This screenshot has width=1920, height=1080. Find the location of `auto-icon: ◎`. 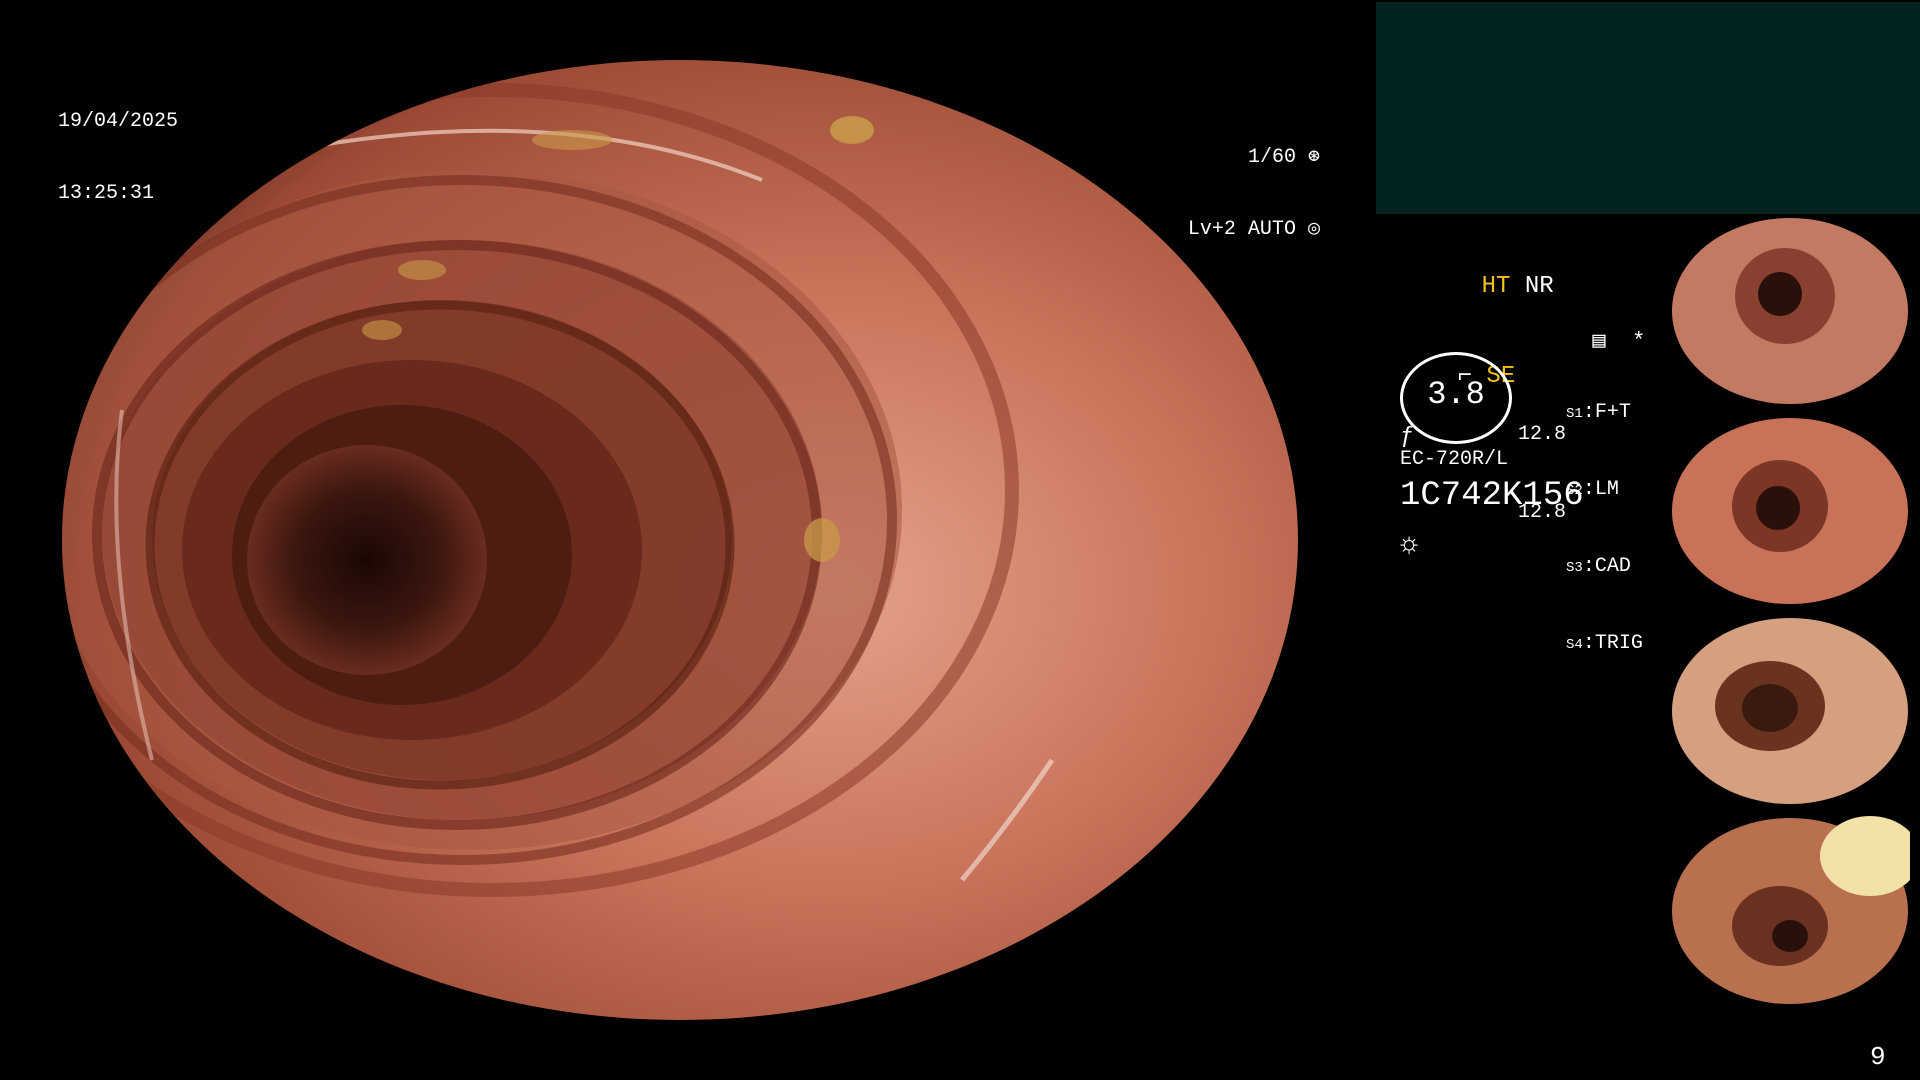

auto-icon: ◎ is located at coordinates (1307, 229).